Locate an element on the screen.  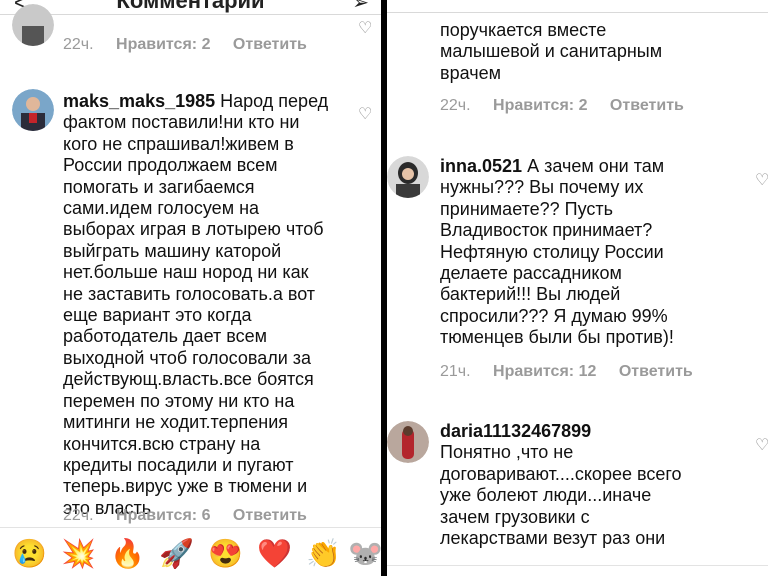
comment-text-line: действующ.власть.все боятся is located at coordinates (188, 379).